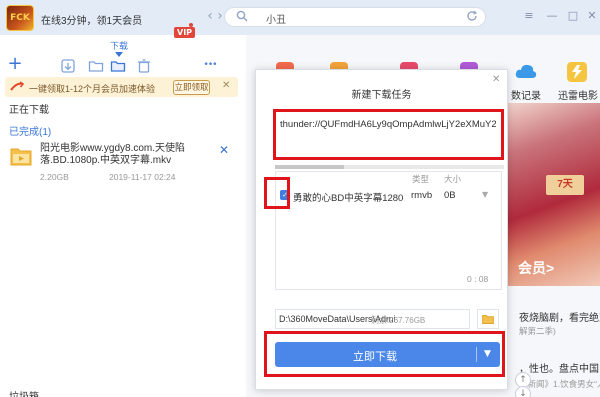  I want to click on feed-subtitle-2: 看新闻》1.饮食男女“人生, so click(559, 384).